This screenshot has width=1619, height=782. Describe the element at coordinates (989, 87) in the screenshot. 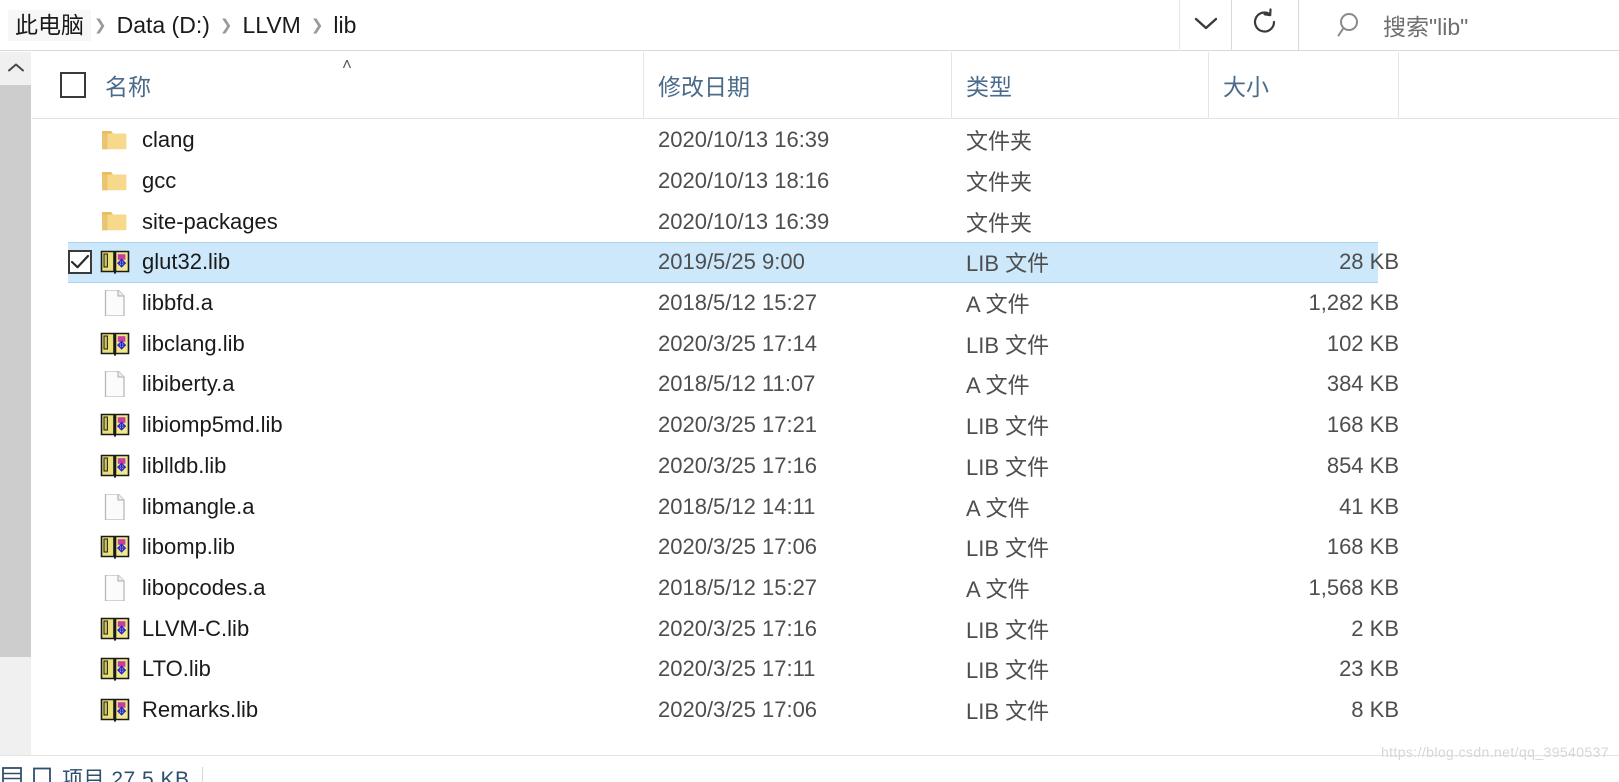

I see `column-header-type-label: 类型` at that location.